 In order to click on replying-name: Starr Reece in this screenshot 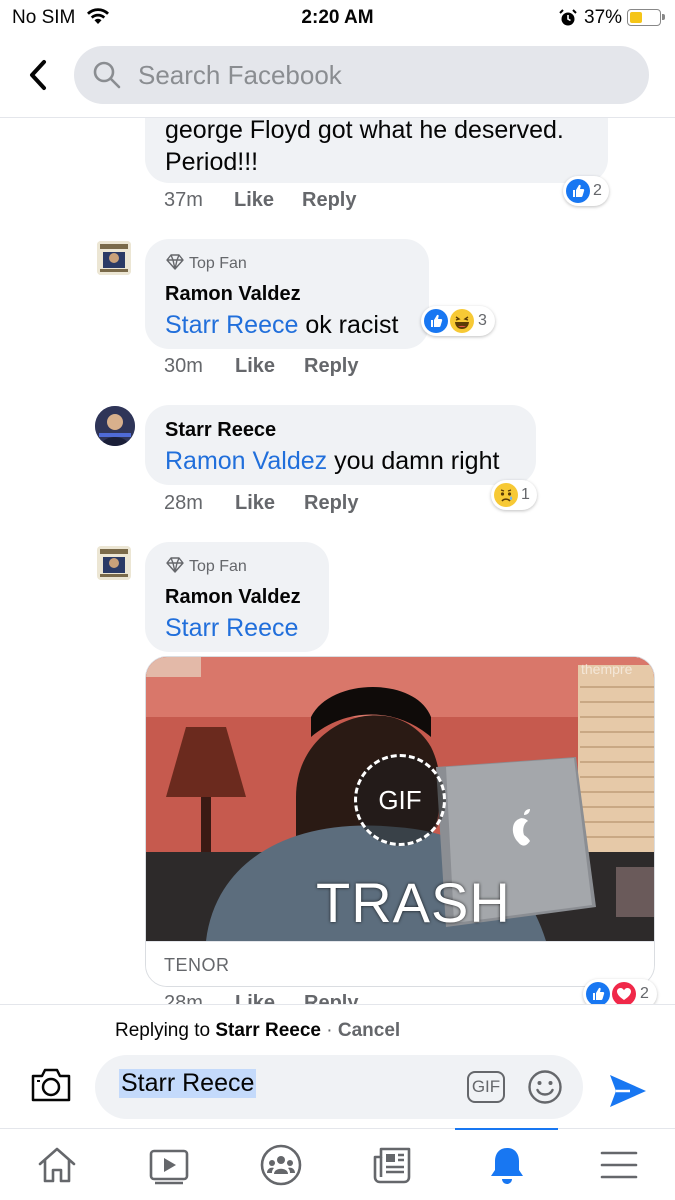, I will do `click(268, 1030)`.